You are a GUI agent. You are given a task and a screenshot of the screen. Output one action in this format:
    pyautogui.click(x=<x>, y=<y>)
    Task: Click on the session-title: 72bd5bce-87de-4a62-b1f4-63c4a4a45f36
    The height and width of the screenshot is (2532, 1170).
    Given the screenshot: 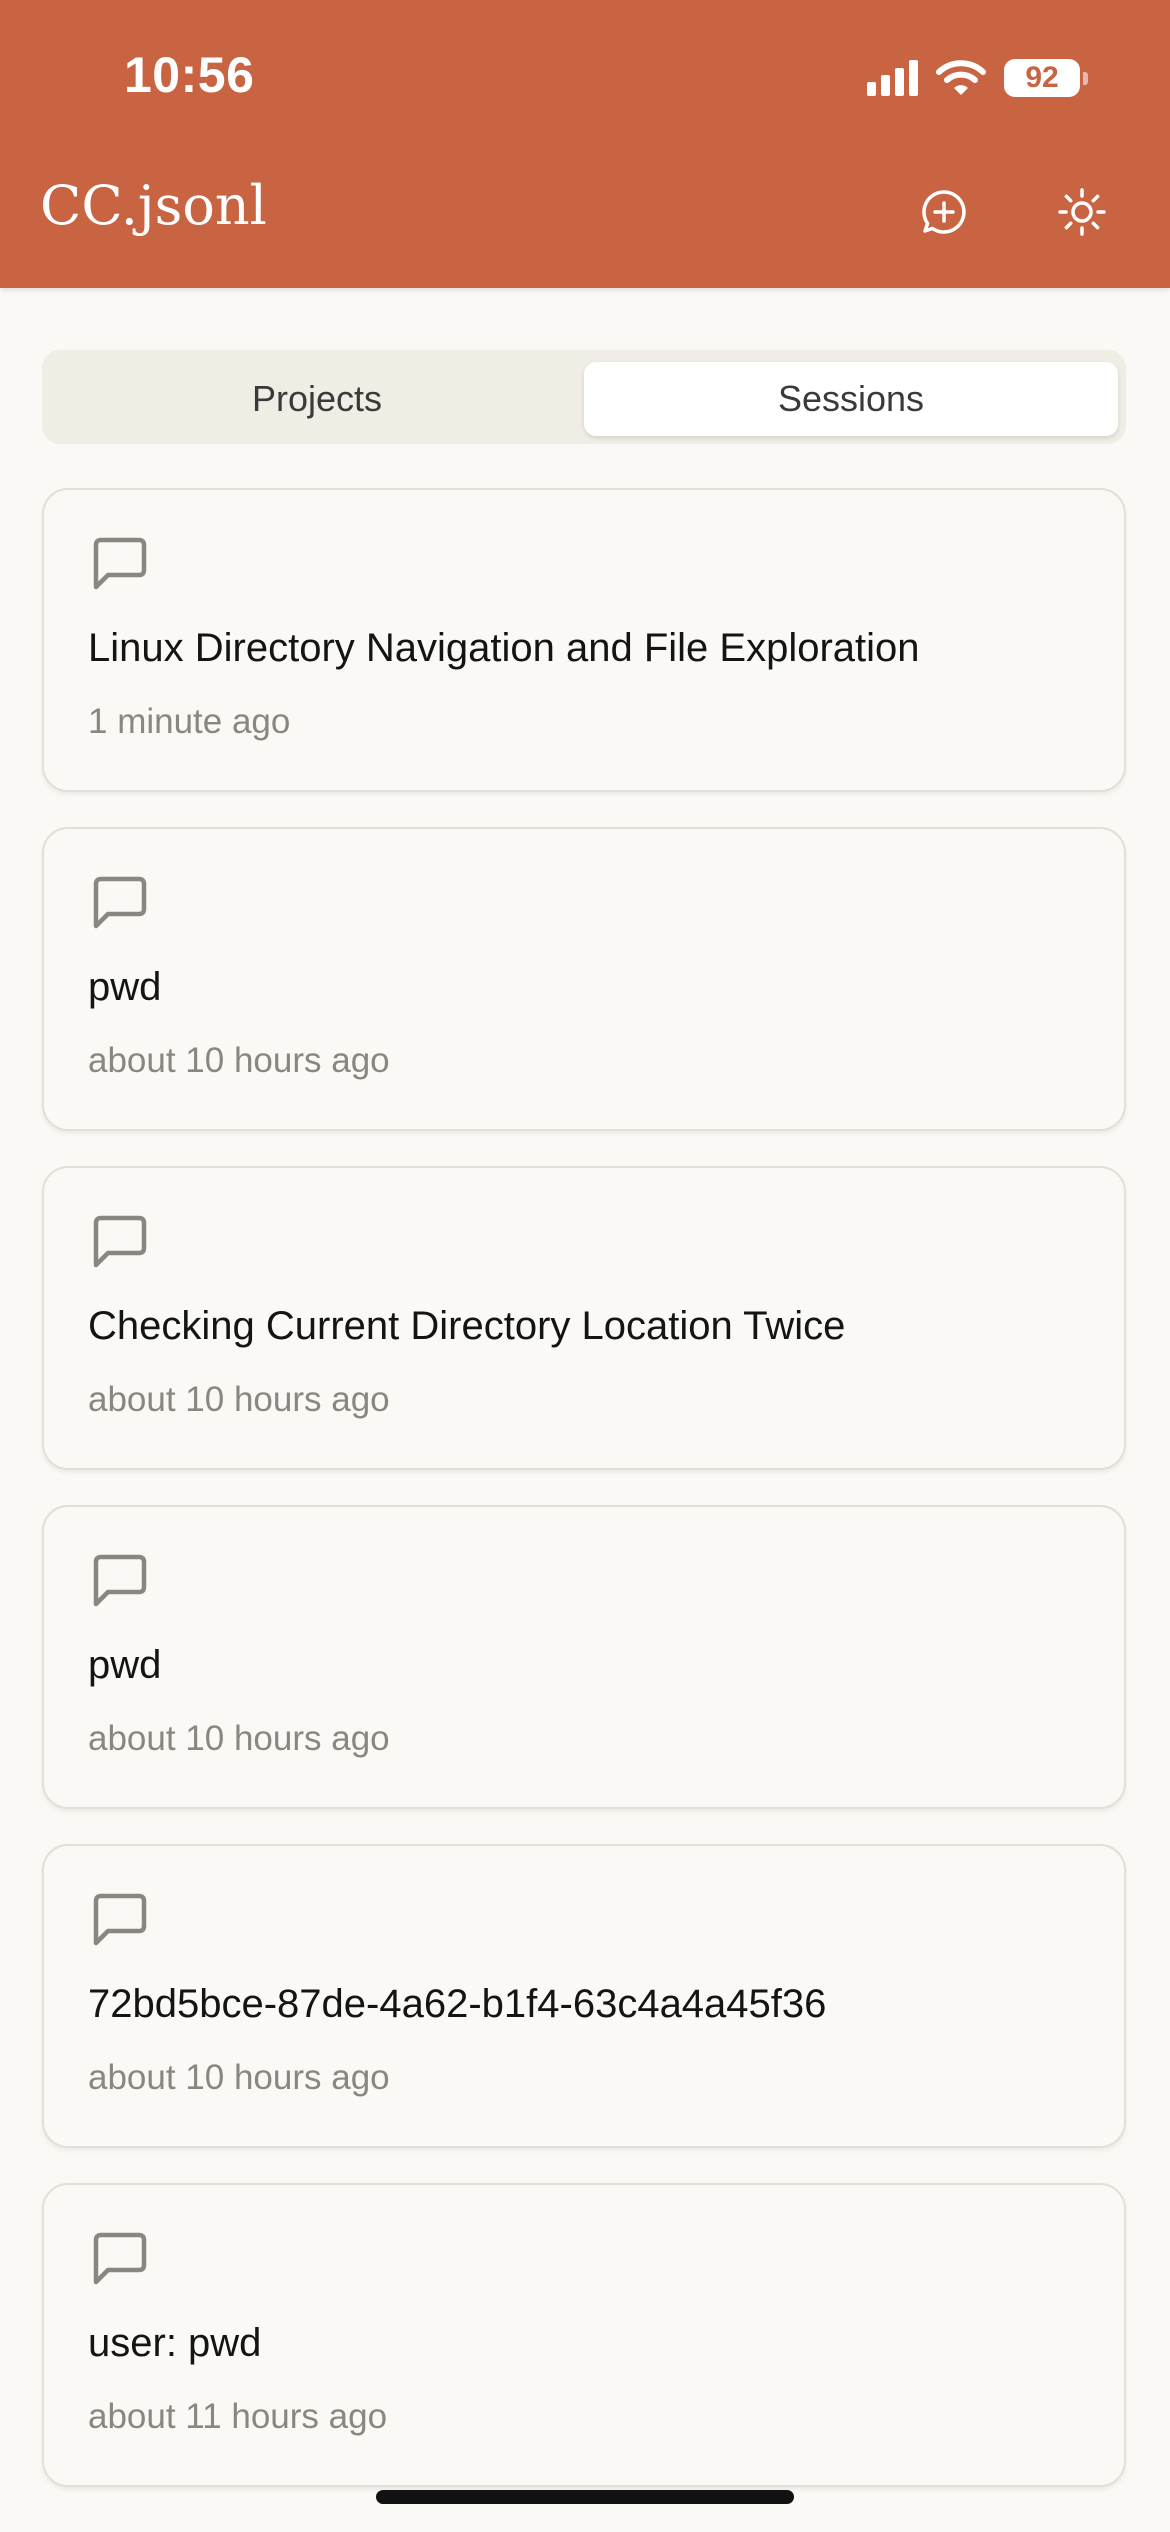 What is the action you would take?
    pyautogui.click(x=457, y=2004)
    